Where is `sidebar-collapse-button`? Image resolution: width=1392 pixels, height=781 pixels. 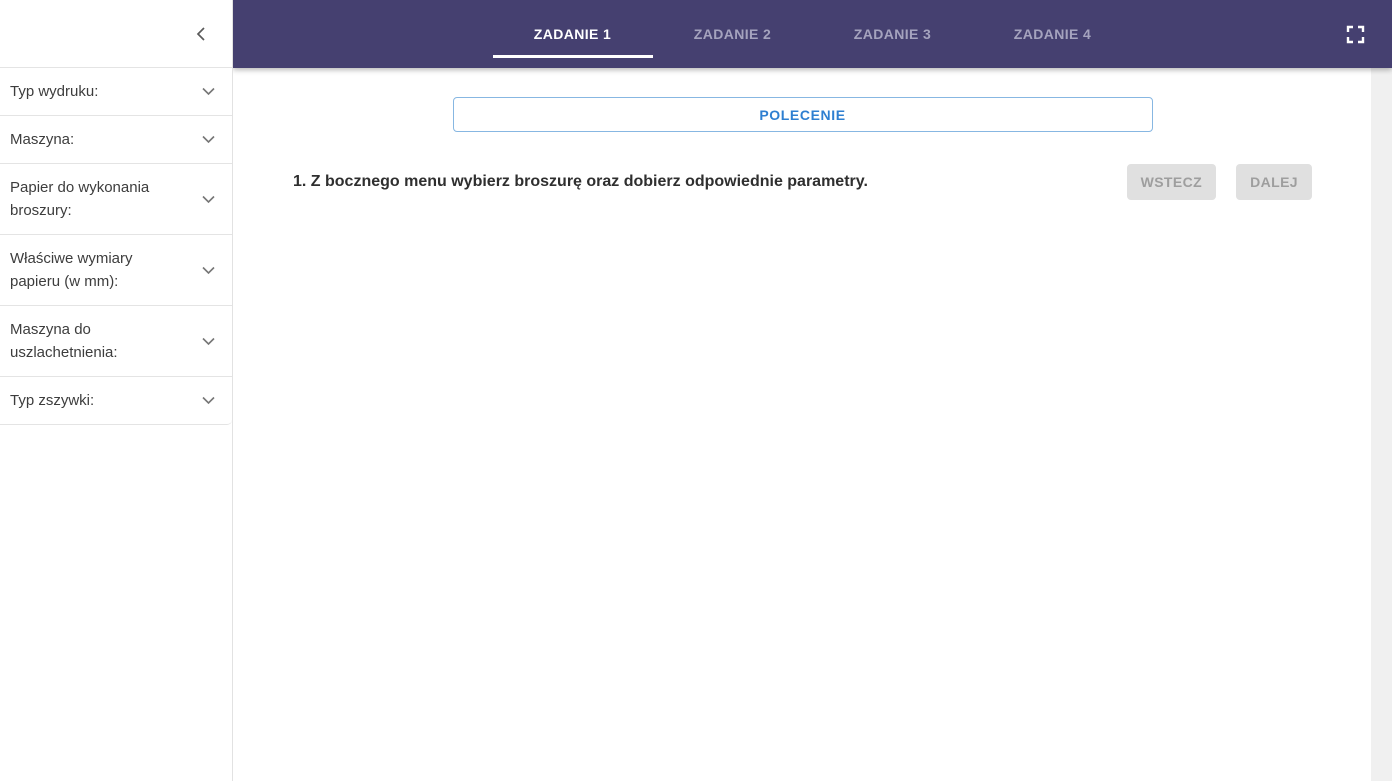 sidebar-collapse-button is located at coordinates (201, 34).